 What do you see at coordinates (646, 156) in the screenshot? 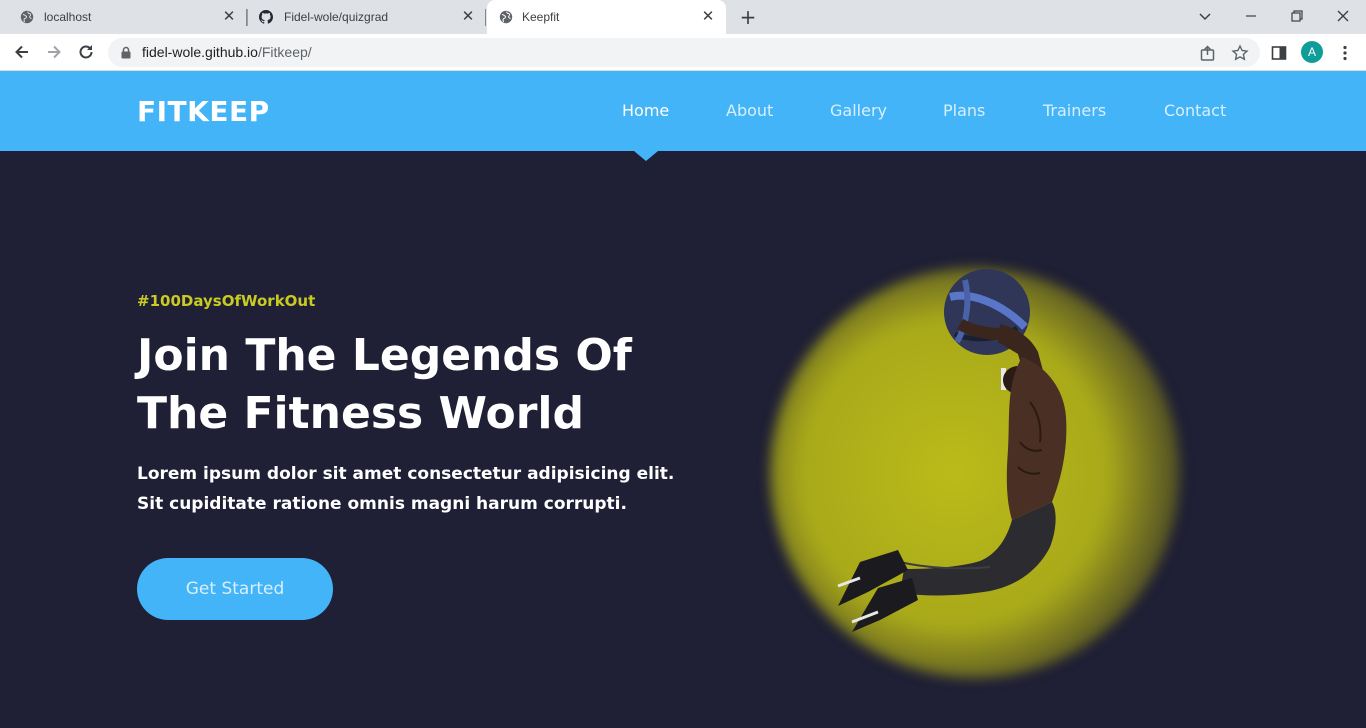
I see `active-nav-indicator` at bounding box center [646, 156].